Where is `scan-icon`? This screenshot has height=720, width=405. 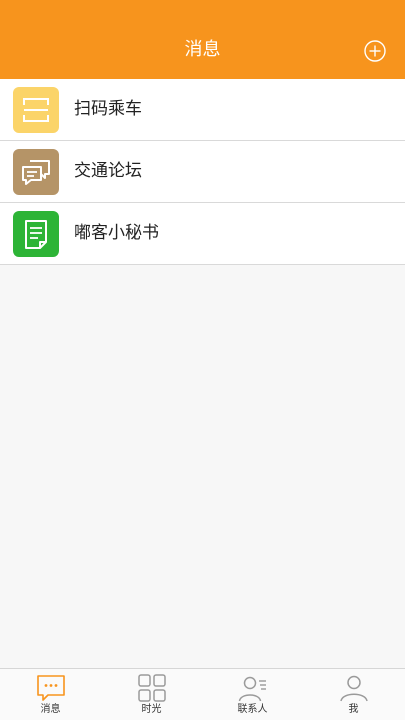
scan-icon is located at coordinates (36, 110).